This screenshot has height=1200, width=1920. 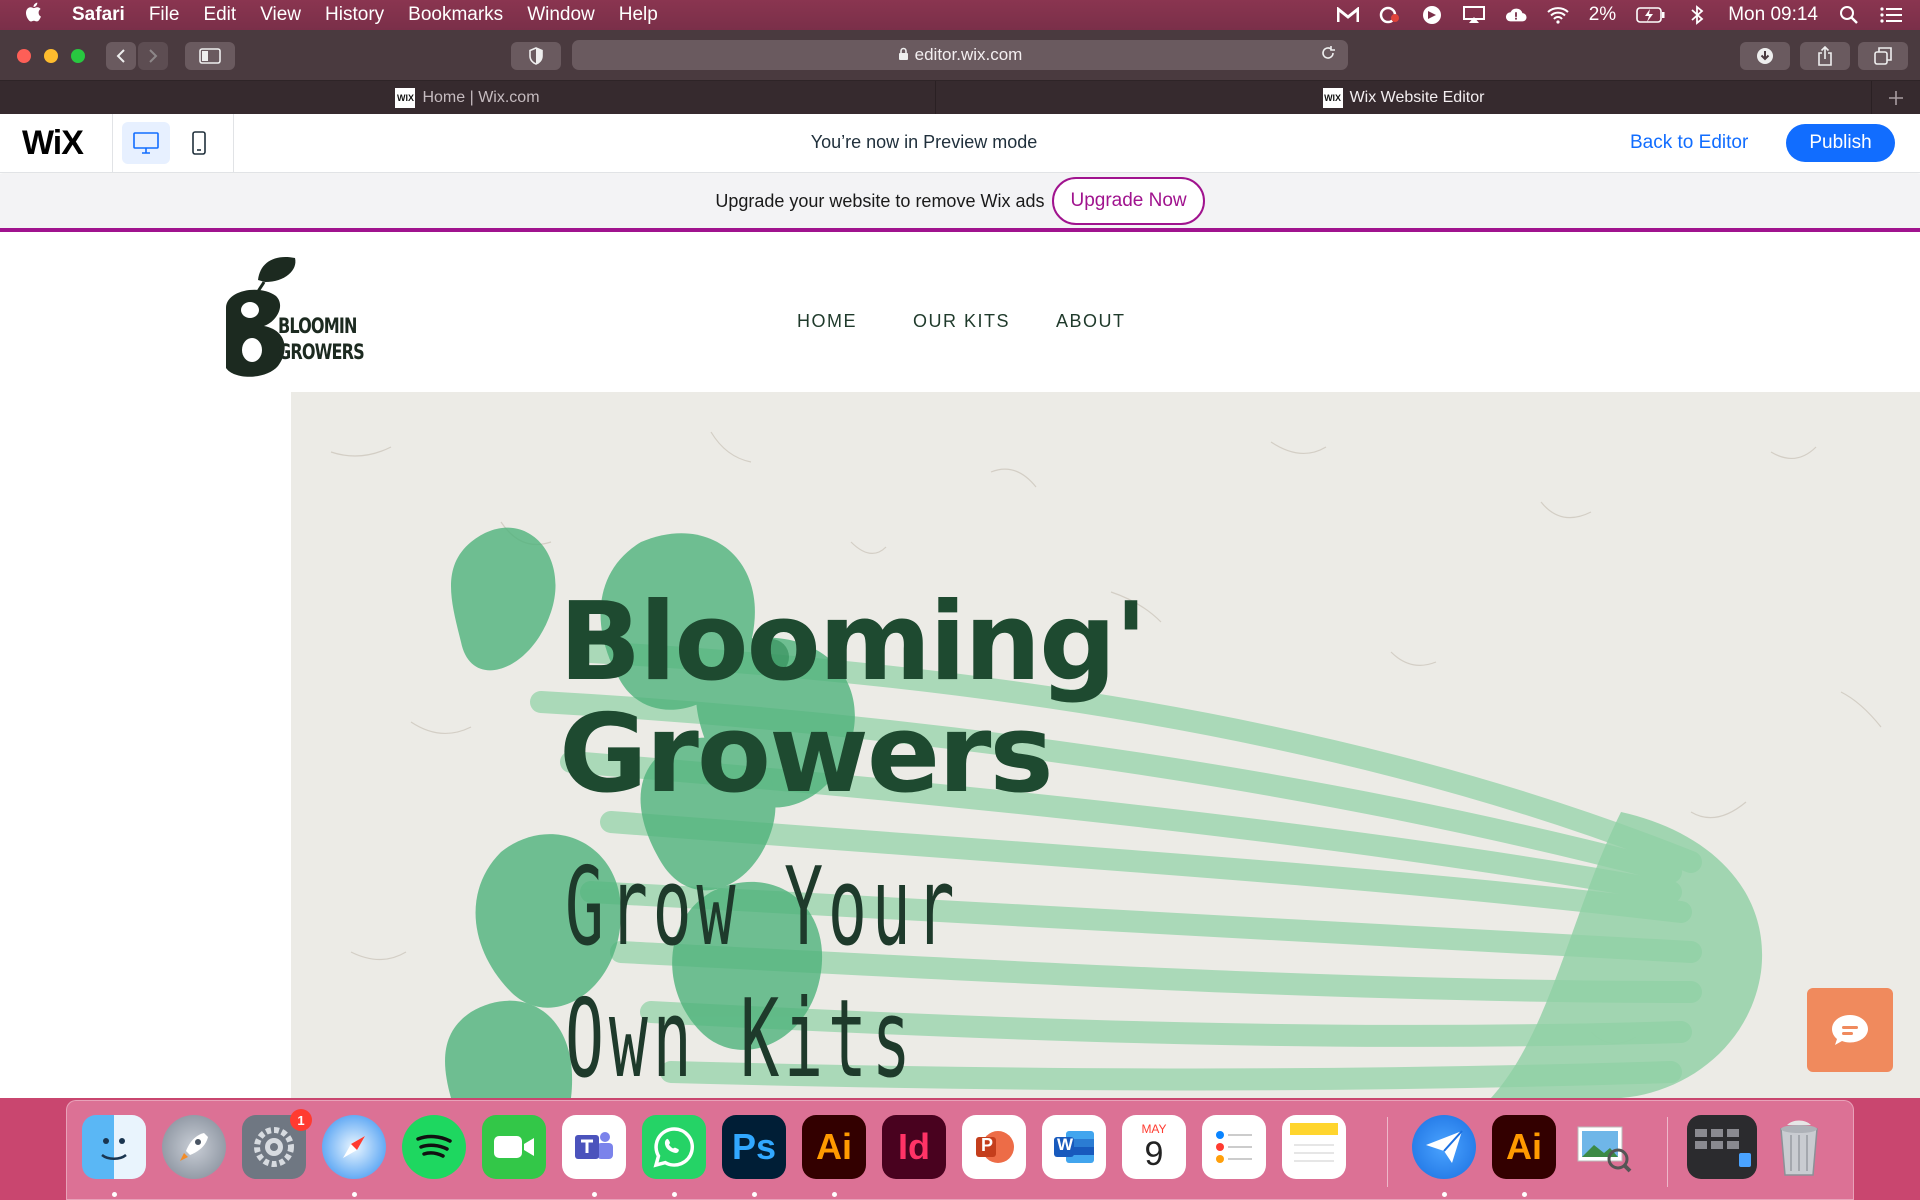 I want to click on spotify-dock-icon, so click(x=434, y=1147).